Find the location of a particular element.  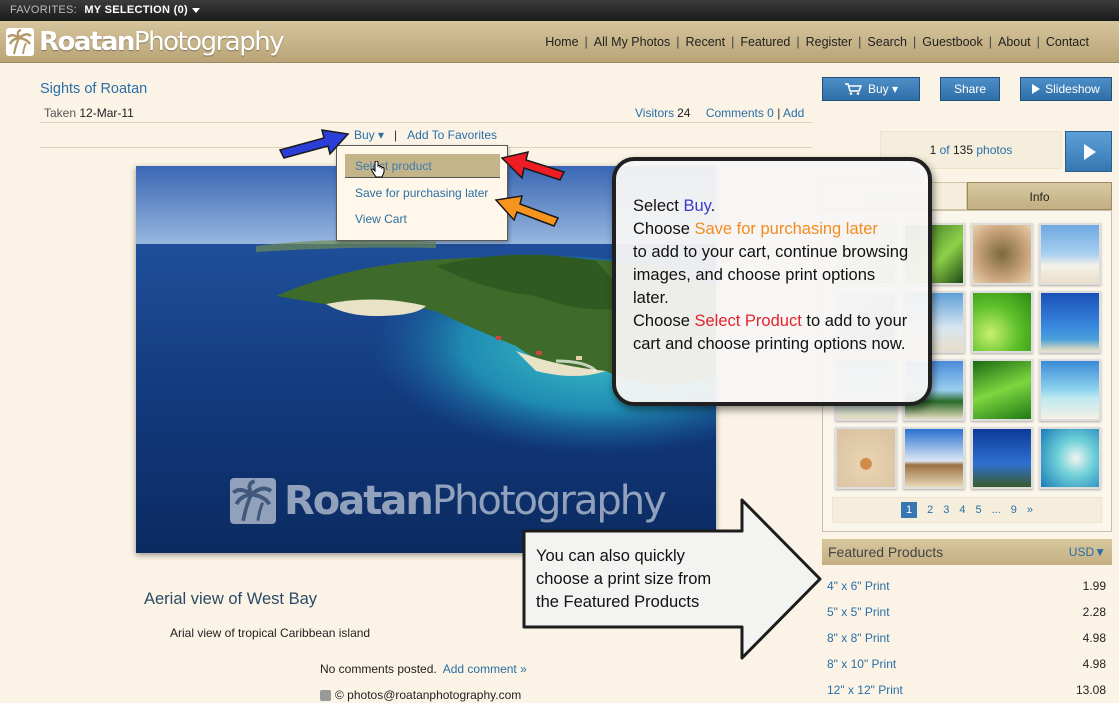

callout-highlight-save: Save for purchasing later is located at coordinates (786, 229).